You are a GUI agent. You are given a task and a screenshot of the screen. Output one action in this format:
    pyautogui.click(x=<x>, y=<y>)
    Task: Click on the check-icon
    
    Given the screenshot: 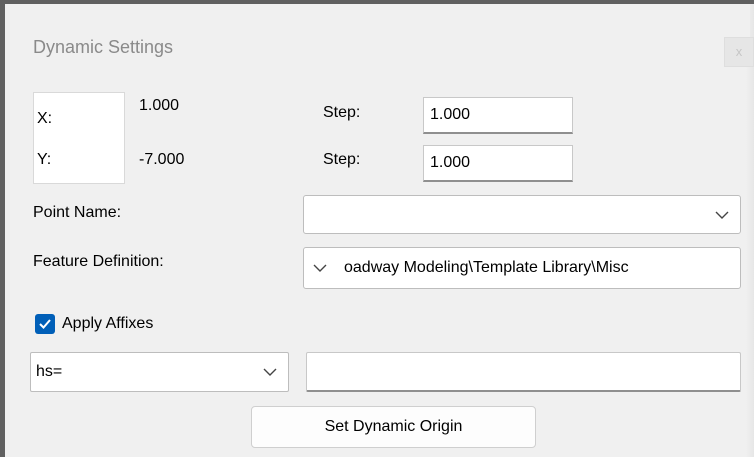 What is the action you would take?
    pyautogui.click(x=45, y=324)
    